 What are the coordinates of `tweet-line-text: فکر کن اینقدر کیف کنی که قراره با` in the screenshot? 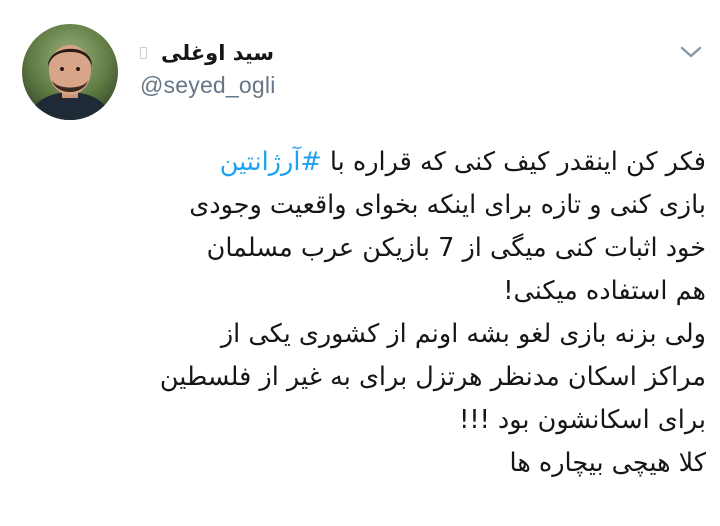 It's located at (513, 162).